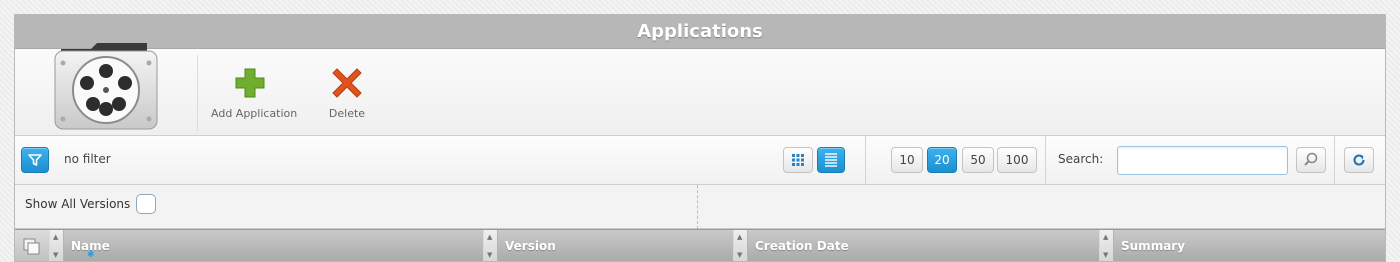 This screenshot has height=262, width=1400. What do you see at coordinates (916, 245) in the screenshot?
I see `column-header-creation-date: ▲ ▼ Creation Date` at bounding box center [916, 245].